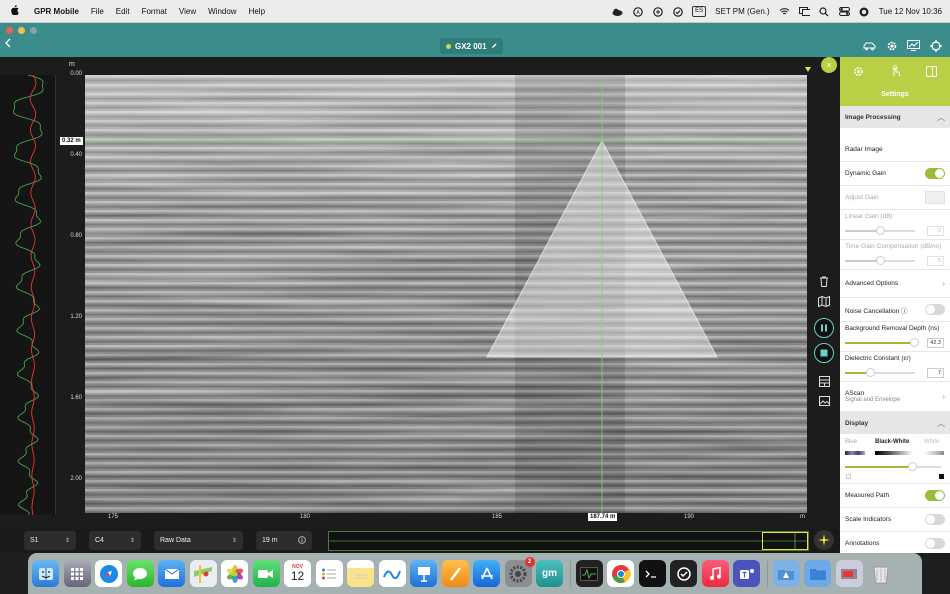 The height and width of the screenshot is (594, 950). I want to click on keynote-icon, so click(423, 573).